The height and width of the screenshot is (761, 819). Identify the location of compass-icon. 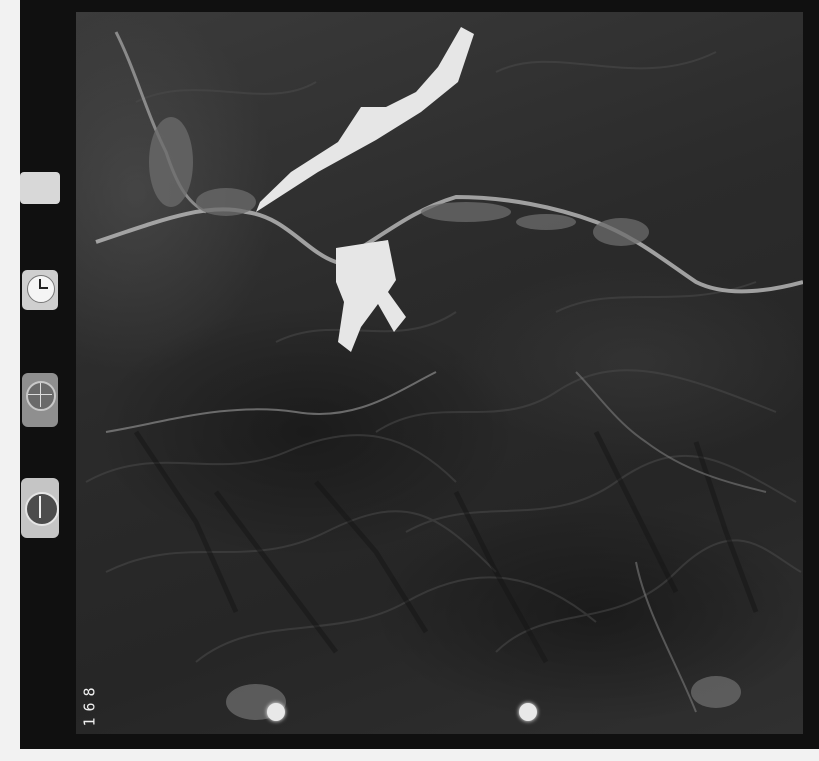
(40, 508).